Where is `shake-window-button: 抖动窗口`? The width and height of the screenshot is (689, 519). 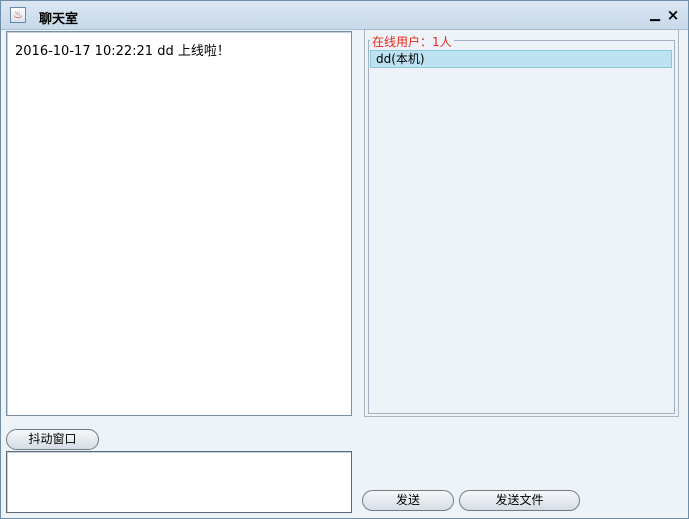
shake-window-button: 抖动窗口 is located at coordinates (52, 439).